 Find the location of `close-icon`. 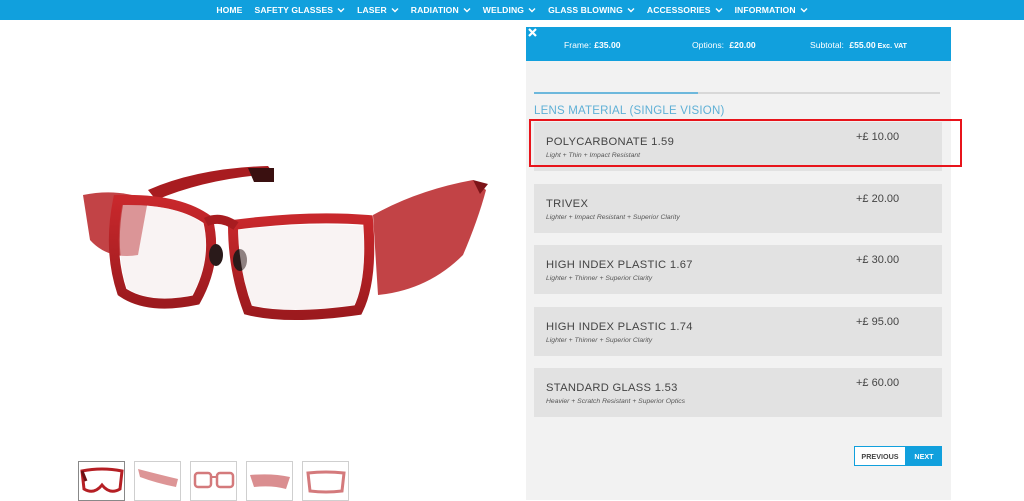

close-icon is located at coordinates (533, 34).